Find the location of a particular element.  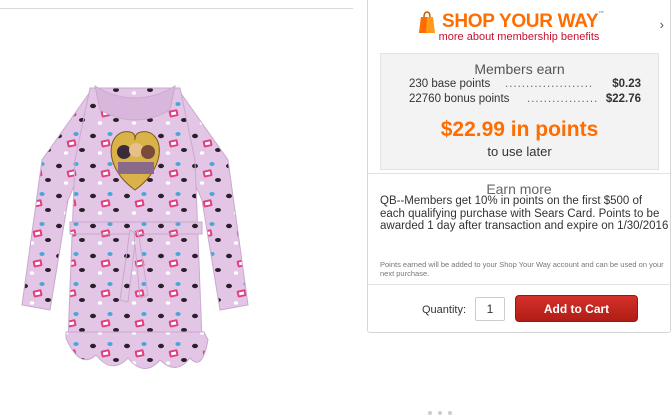

image-carousel-dots is located at coordinates (448, 408).